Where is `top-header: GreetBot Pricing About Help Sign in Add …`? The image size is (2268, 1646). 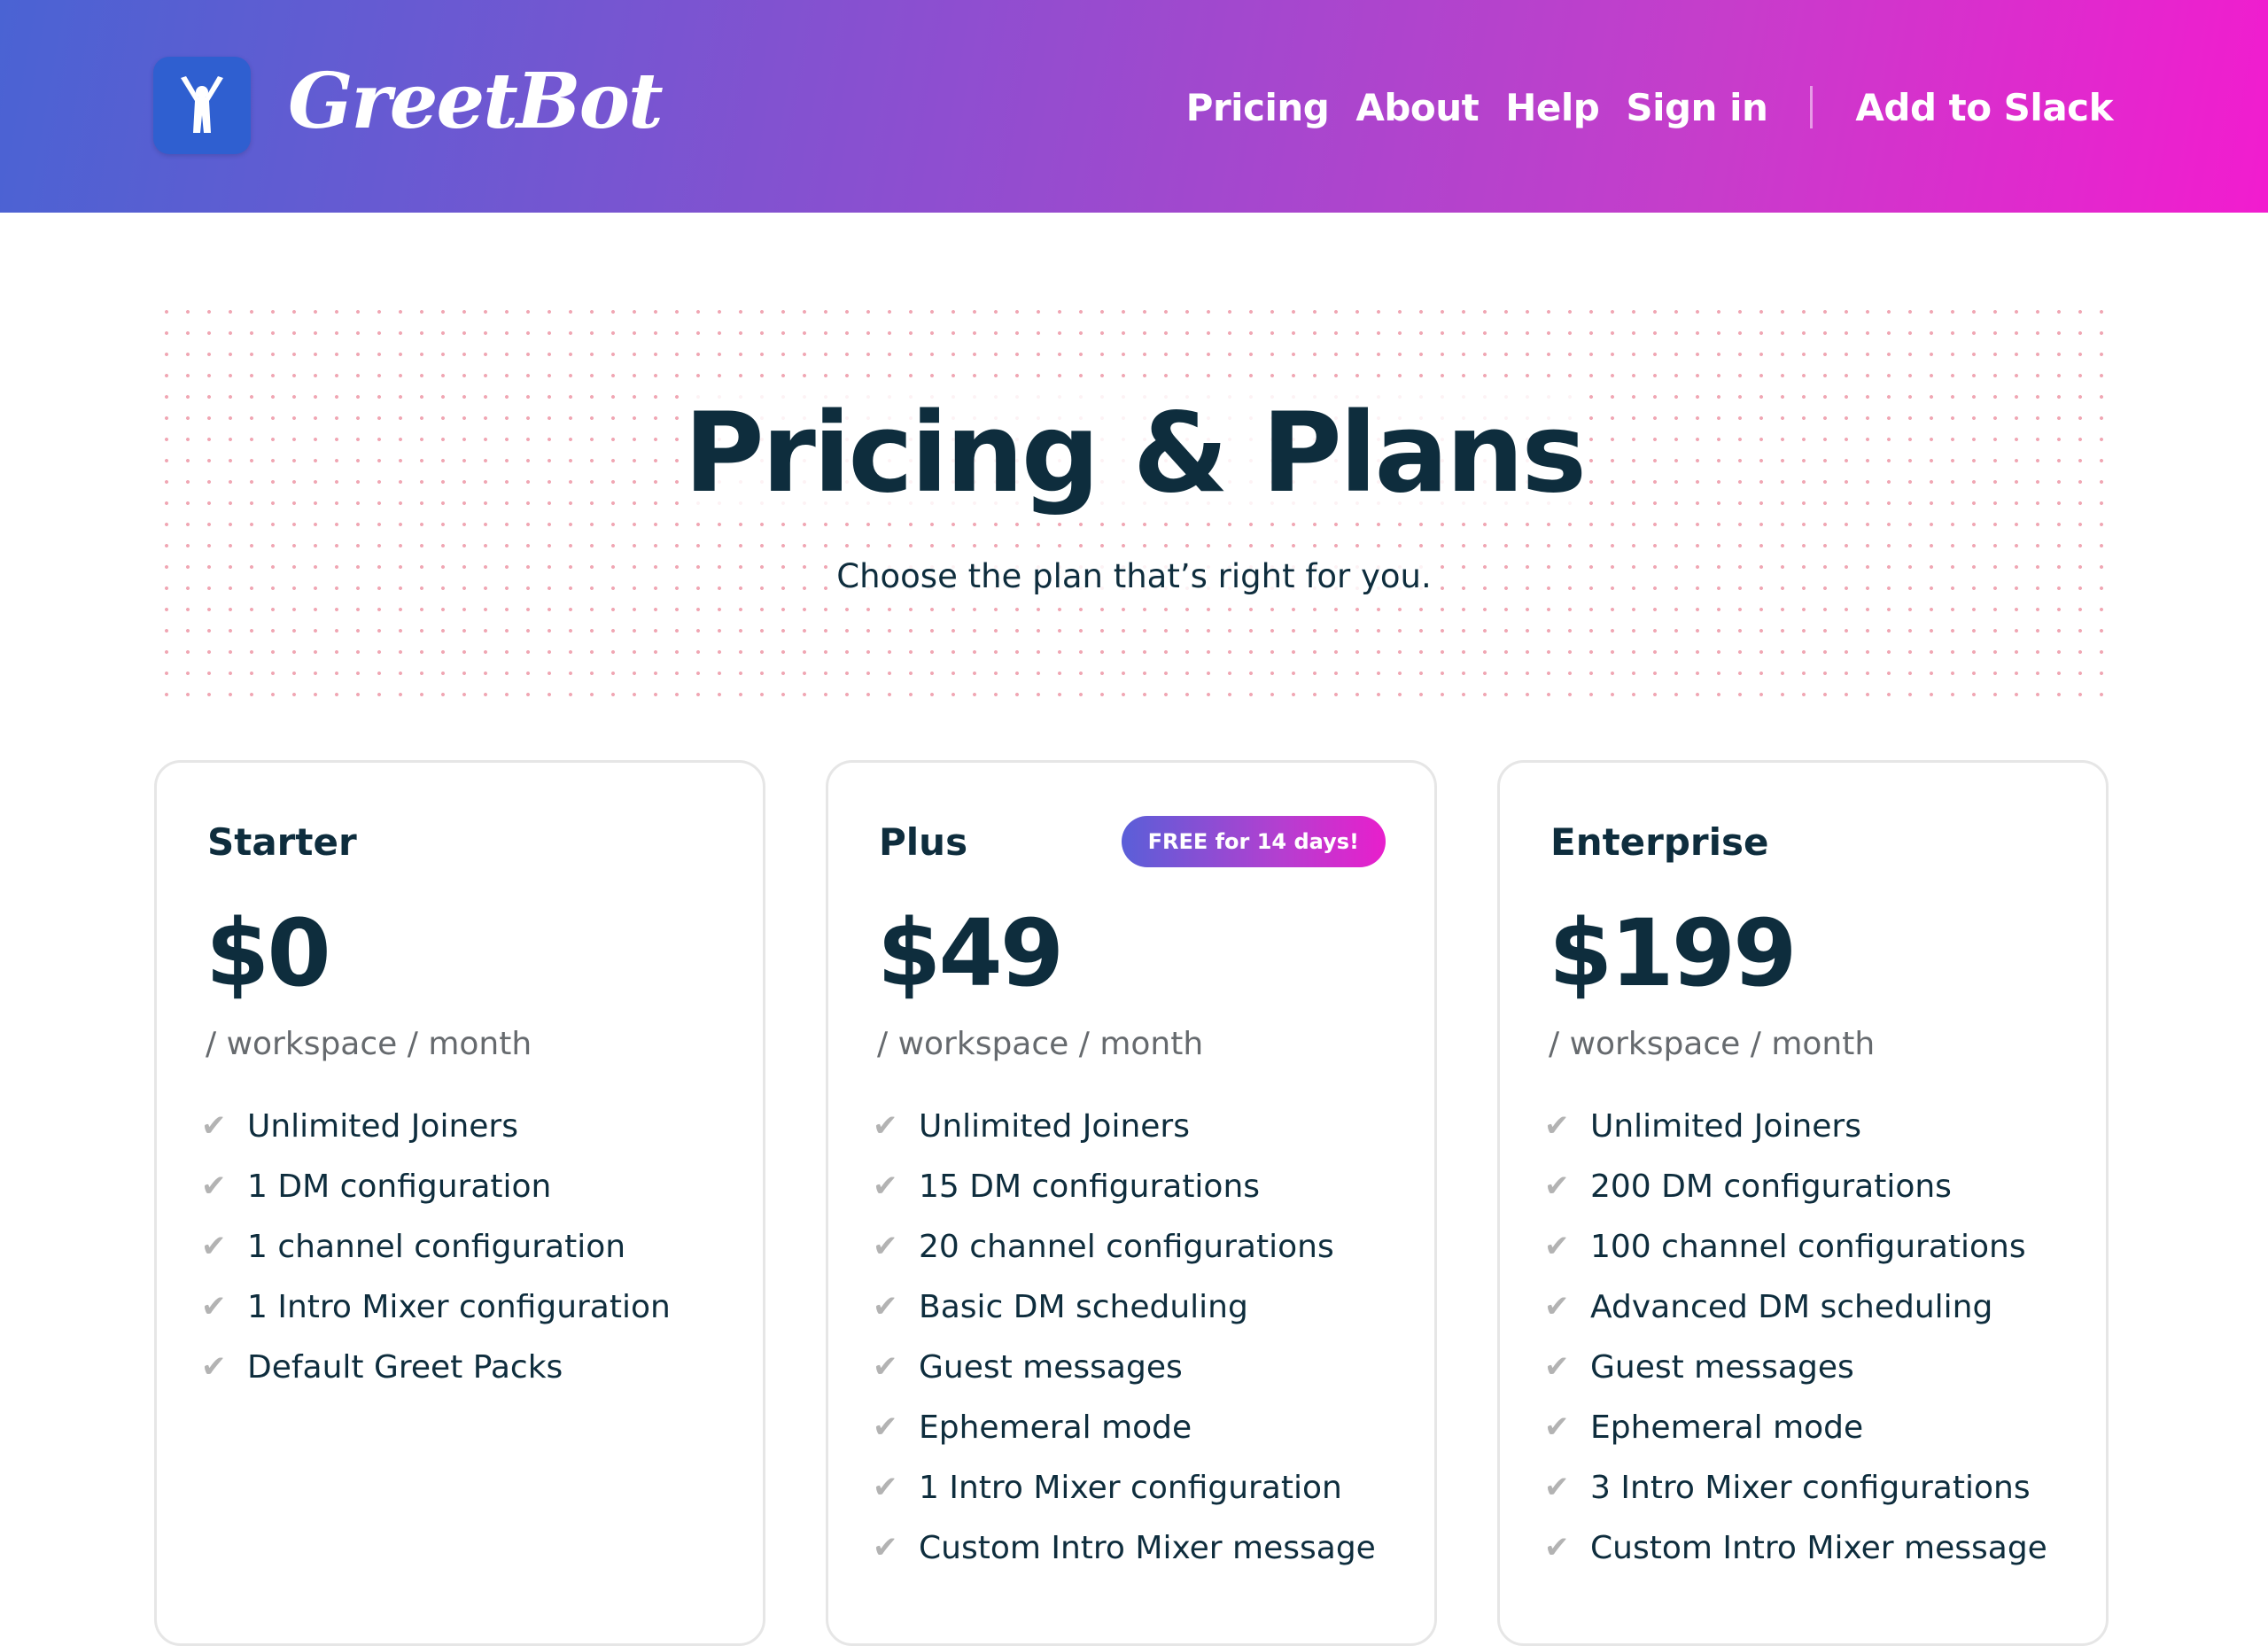 top-header: GreetBot Pricing About Help Sign in Add … is located at coordinates (1134, 106).